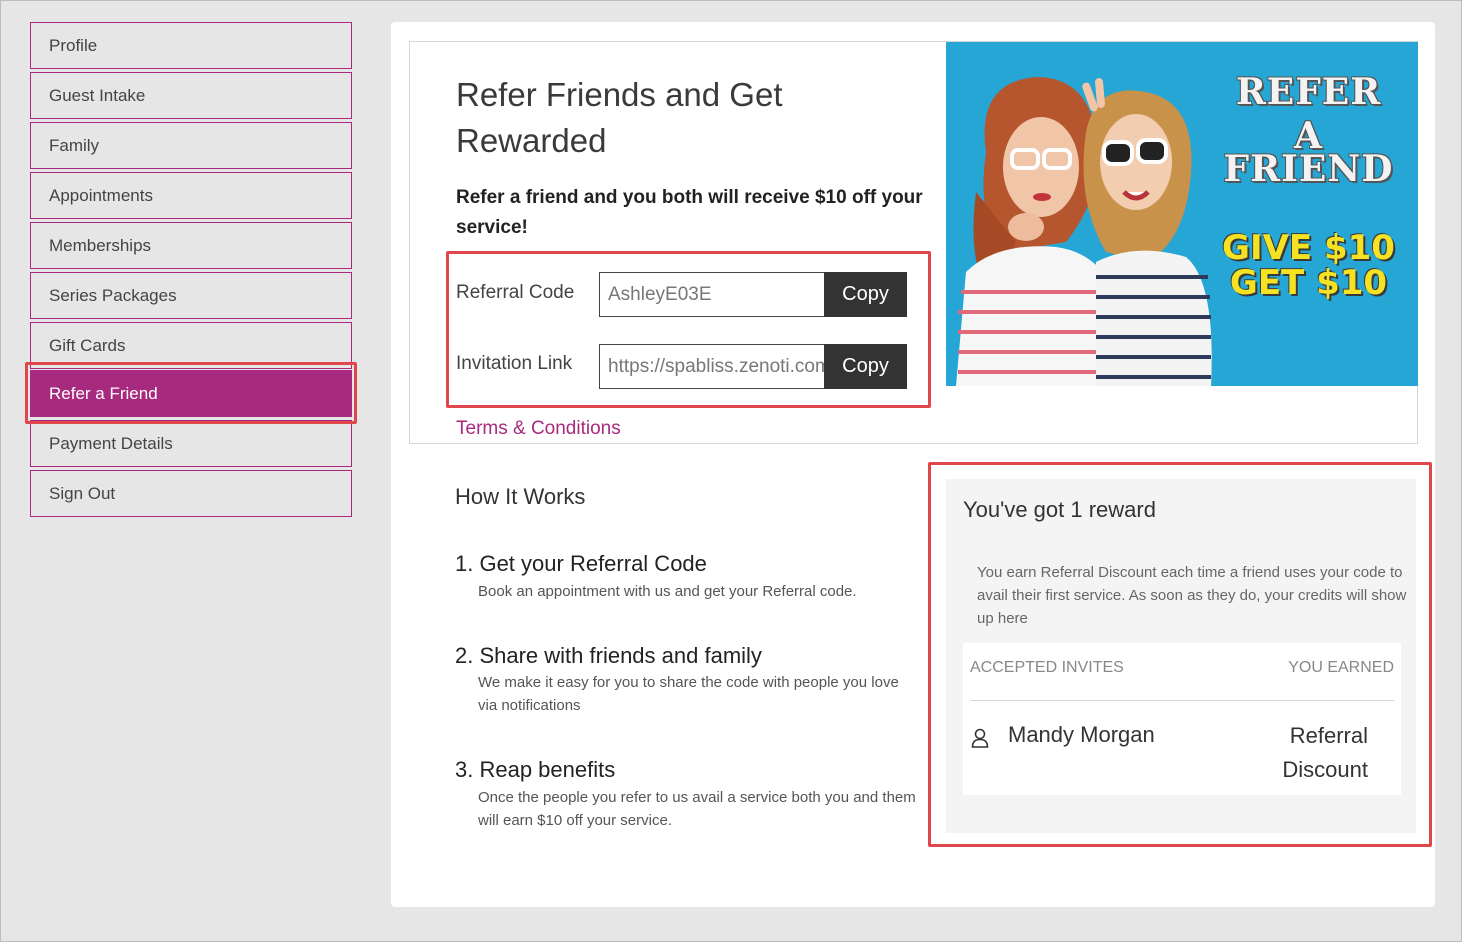  Describe the element at coordinates (520, 496) in the screenshot. I see `how-it-works-title: How It Works` at that location.